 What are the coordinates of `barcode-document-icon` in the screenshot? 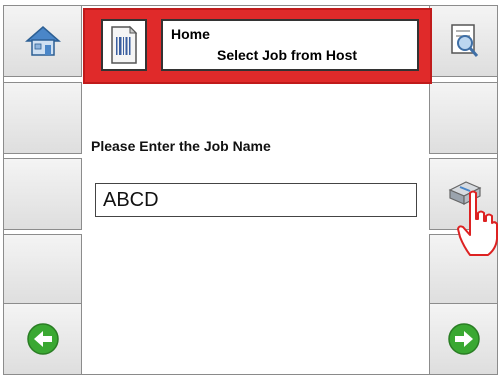 It's located at (124, 44).